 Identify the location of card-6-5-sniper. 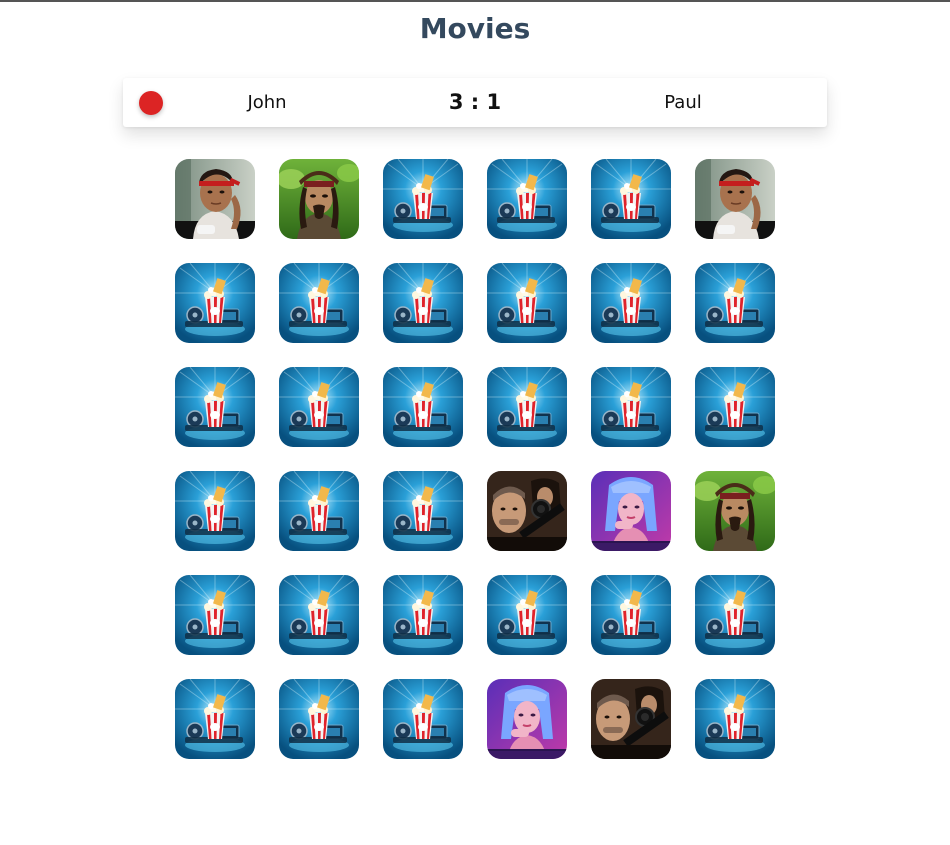
(631, 719).